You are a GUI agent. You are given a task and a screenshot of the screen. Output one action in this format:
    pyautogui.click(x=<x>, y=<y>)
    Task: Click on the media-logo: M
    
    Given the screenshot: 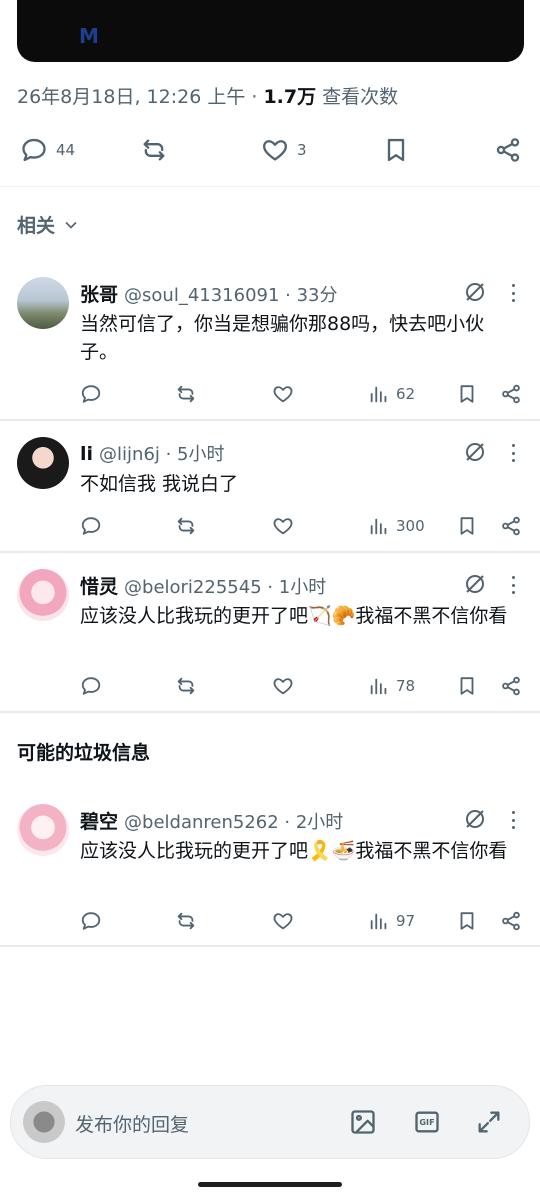 What is the action you would take?
    pyautogui.click(x=89, y=36)
    